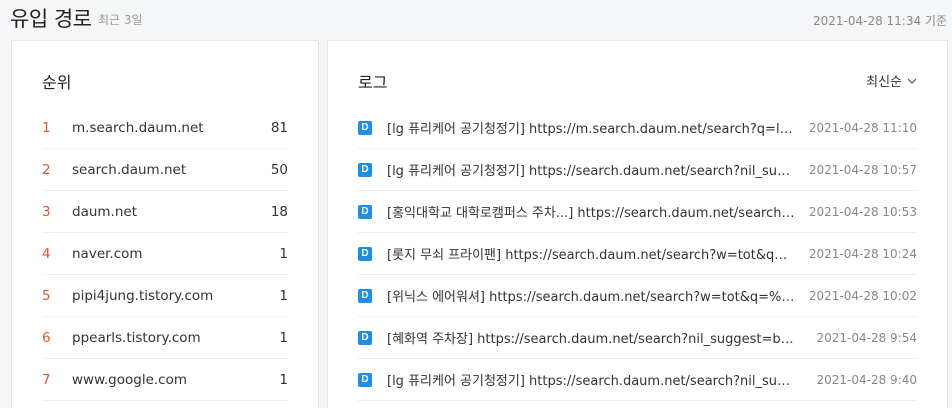  What do you see at coordinates (862, 127) in the screenshot?
I see `log-time: 2021-04-28 11:10` at bounding box center [862, 127].